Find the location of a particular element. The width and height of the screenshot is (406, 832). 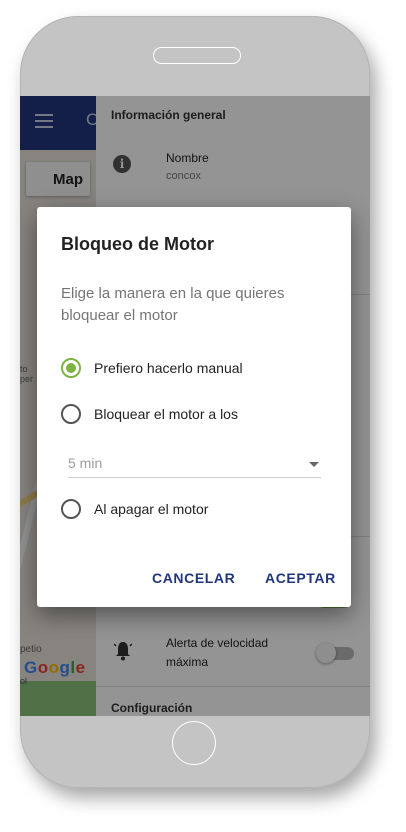

cancel-button: CANCELAR is located at coordinates (193, 578).